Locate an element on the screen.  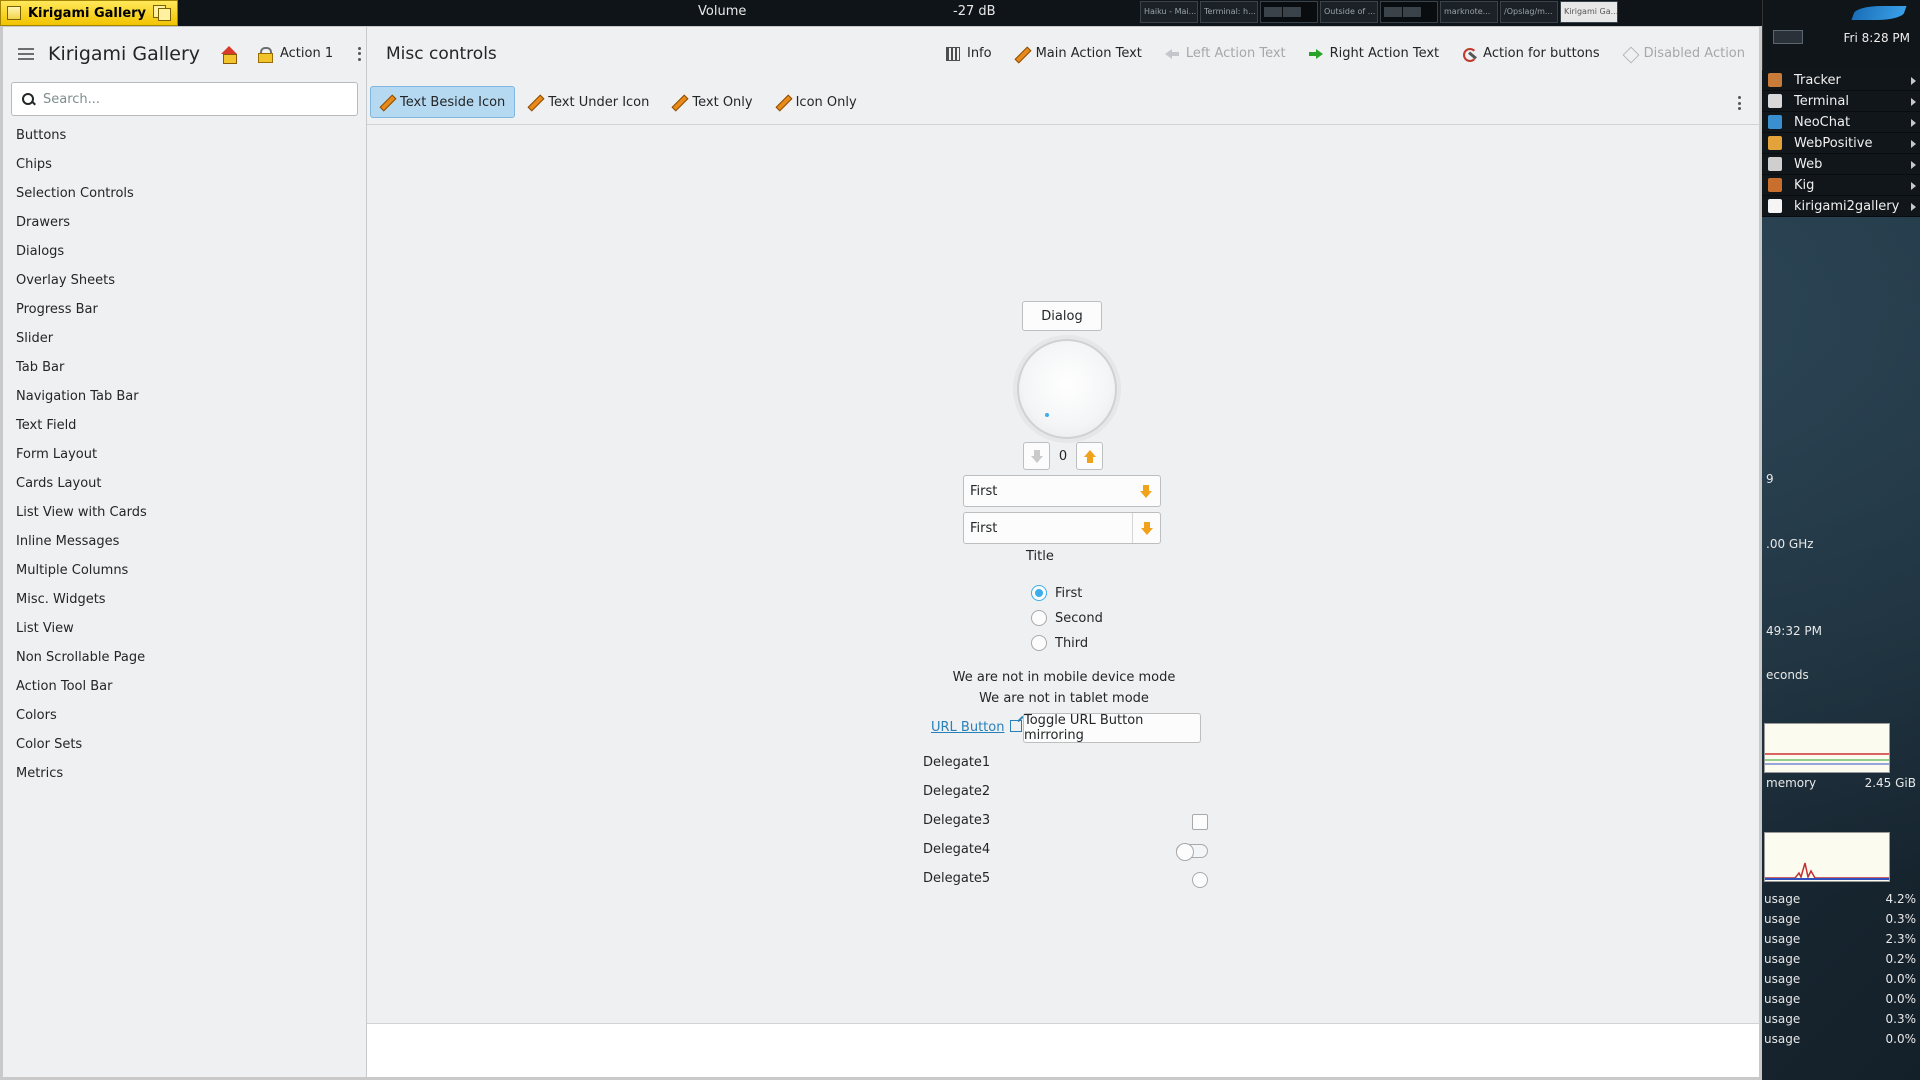
editable-combobox: First is located at coordinates (1062, 528).